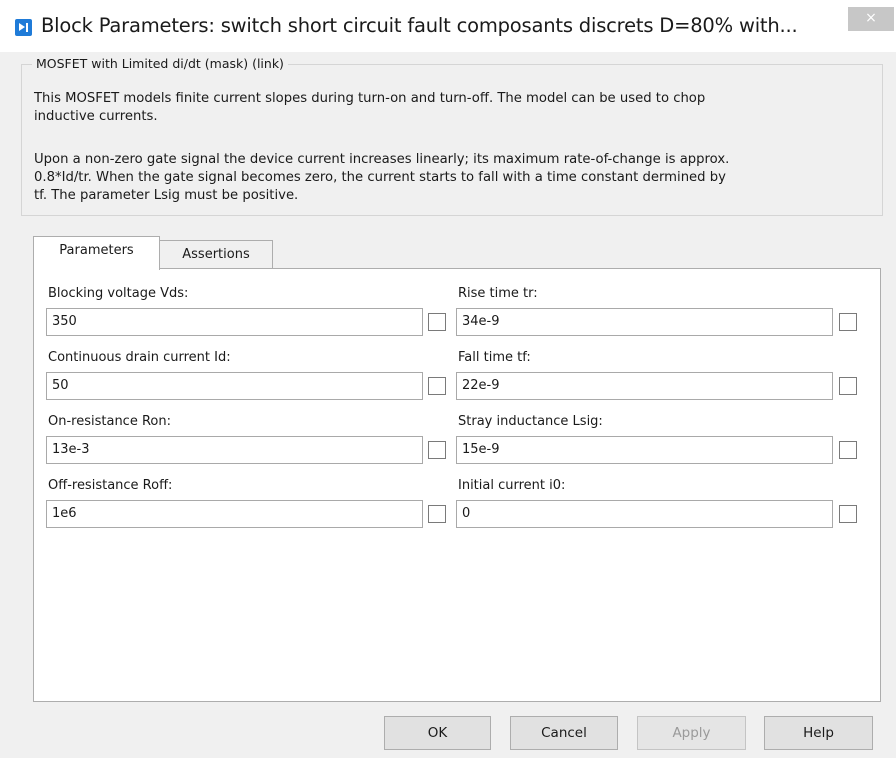 Image resolution: width=896 pixels, height=758 pixels. Describe the element at coordinates (234, 386) in the screenshot. I see `drain-current-input: 50` at that location.